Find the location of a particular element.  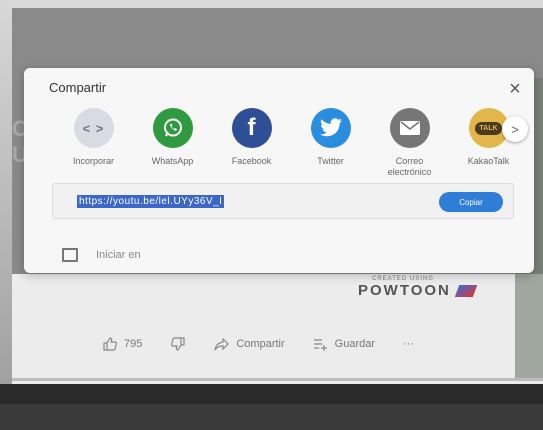

copy-button: Copiar is located at coordinates (471, 202).